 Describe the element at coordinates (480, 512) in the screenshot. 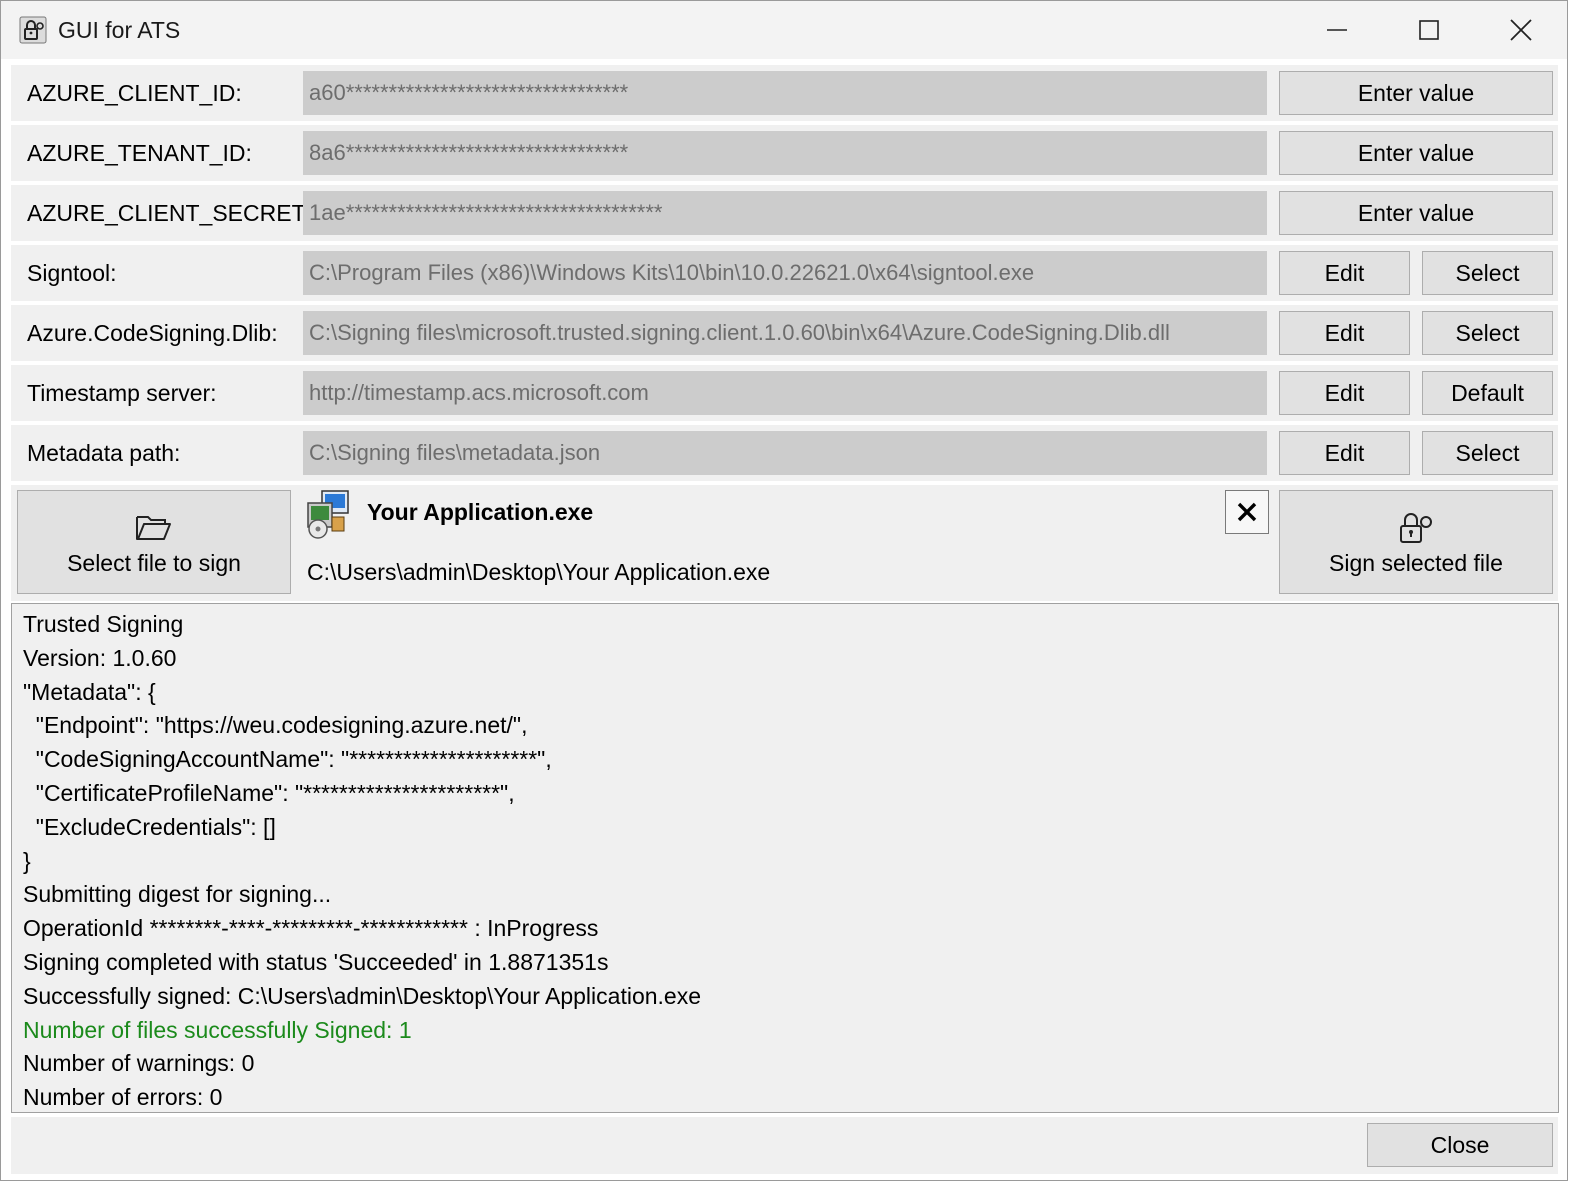

I see `file-name: Your Application.exe` at that location.